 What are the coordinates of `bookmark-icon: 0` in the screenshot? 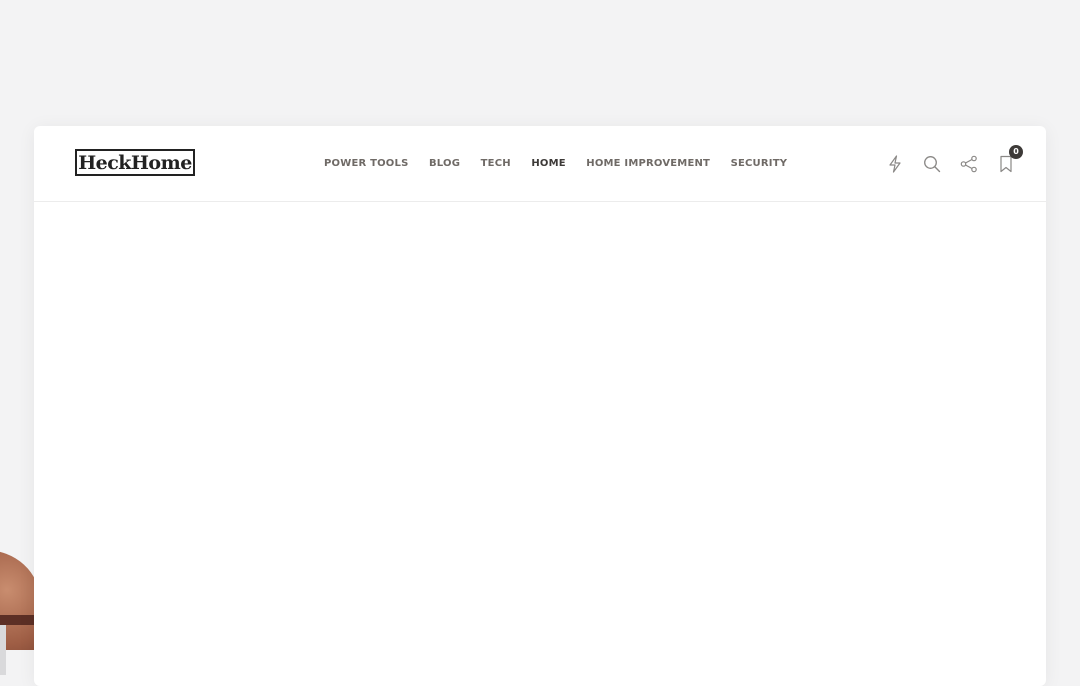 It's located at (1009, 159).